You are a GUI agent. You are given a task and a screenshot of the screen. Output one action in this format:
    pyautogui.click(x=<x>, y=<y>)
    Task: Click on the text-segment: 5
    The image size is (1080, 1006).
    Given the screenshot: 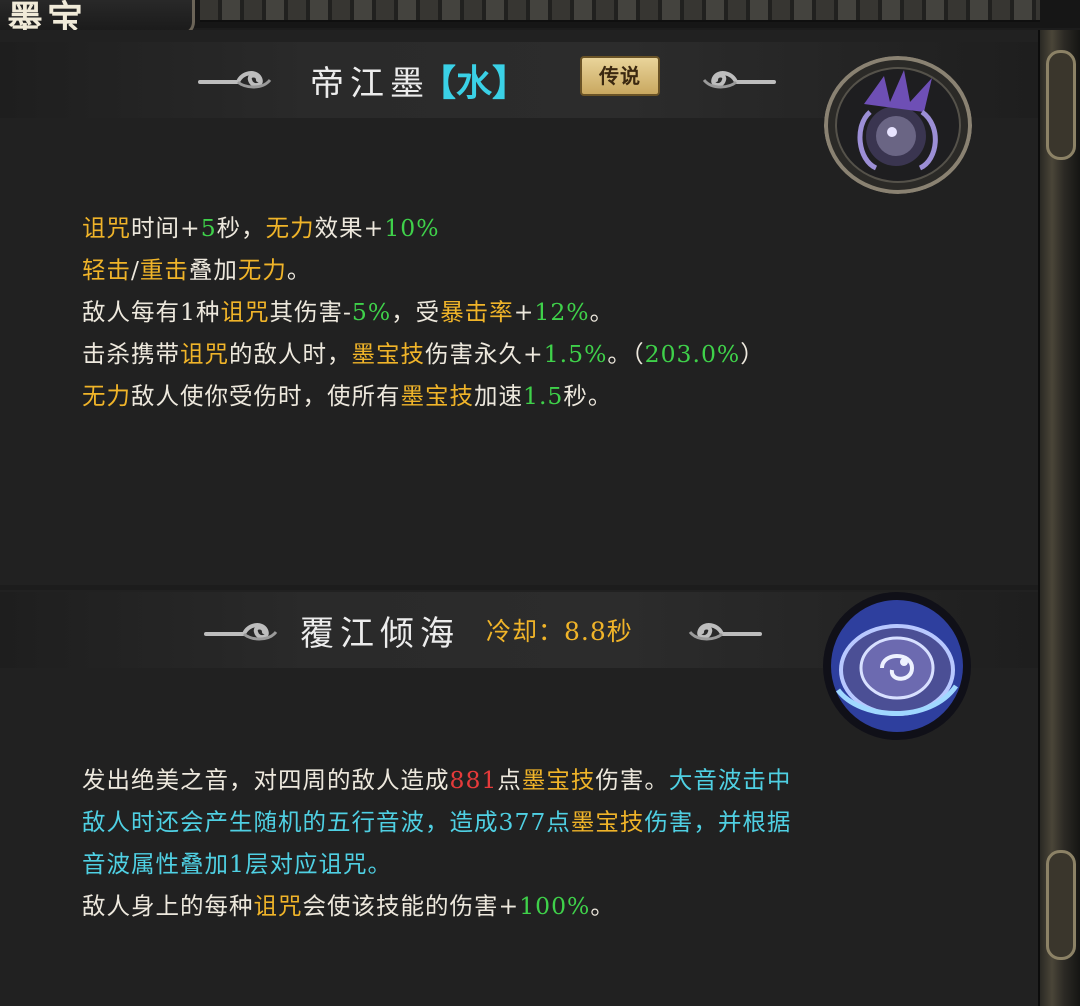 What is the action you would take?
    pyautogui.click(x=208, y=228)
    